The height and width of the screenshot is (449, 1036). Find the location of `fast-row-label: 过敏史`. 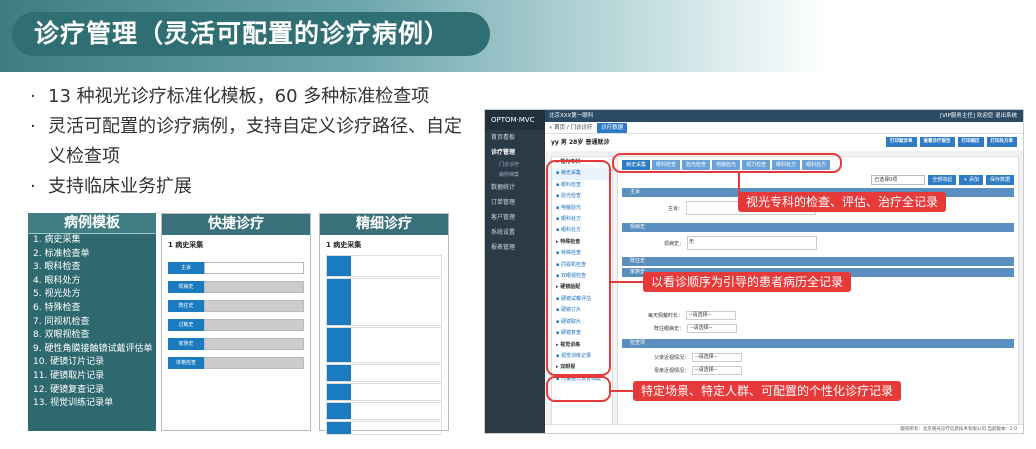

fast-row-label: 过敏史 is located at coordinates (186, 325).